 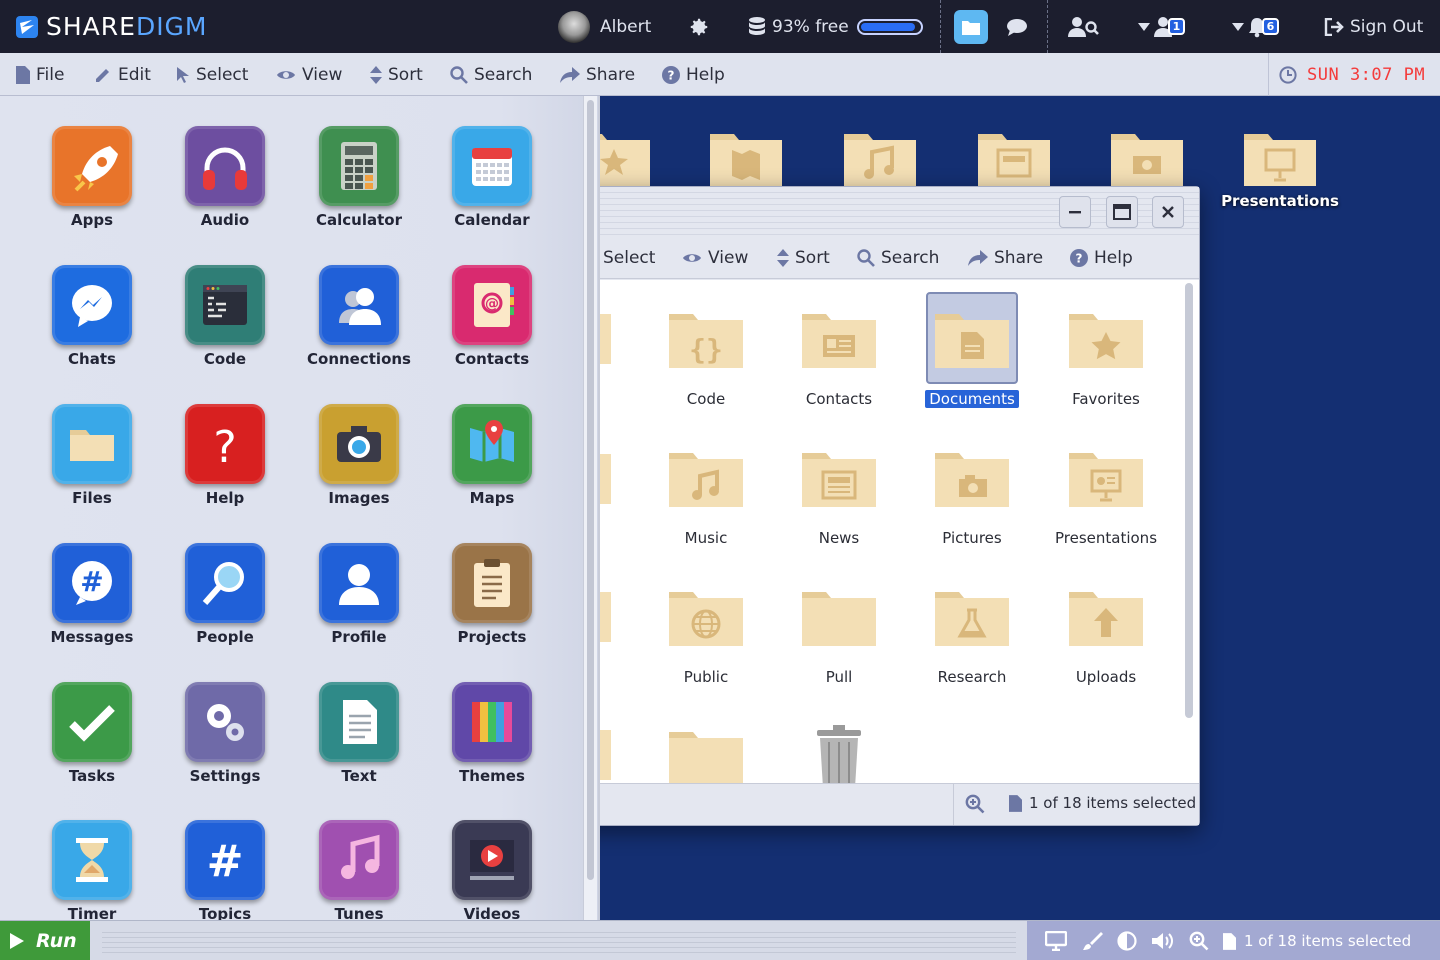 What do you see at coordinates (92, 870) in the screenshot?
I see `app-timer: Timer` at bounding box center [92, 870].